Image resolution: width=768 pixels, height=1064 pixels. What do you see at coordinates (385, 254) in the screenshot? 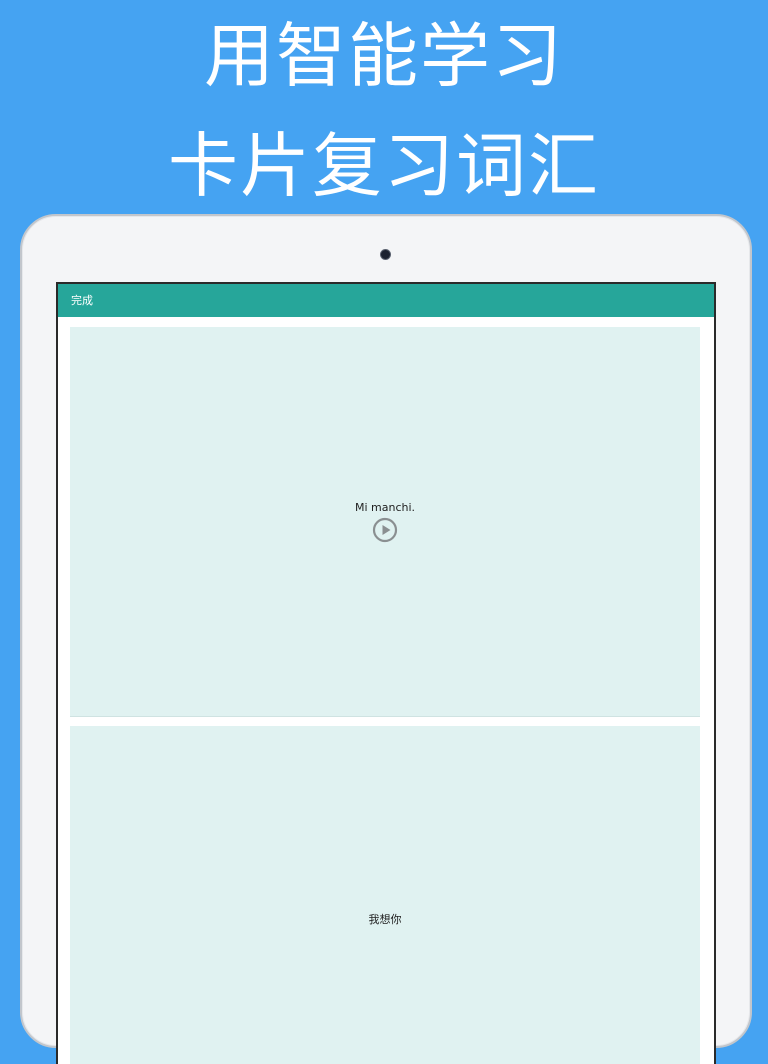
I see `camera-icon` at bounding box center [385, 254].